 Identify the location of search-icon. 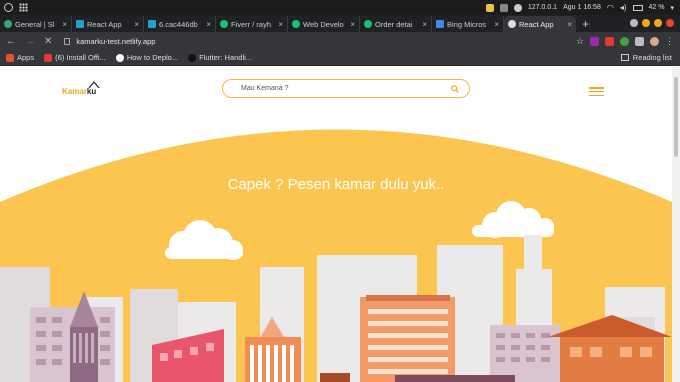
(455, 88).